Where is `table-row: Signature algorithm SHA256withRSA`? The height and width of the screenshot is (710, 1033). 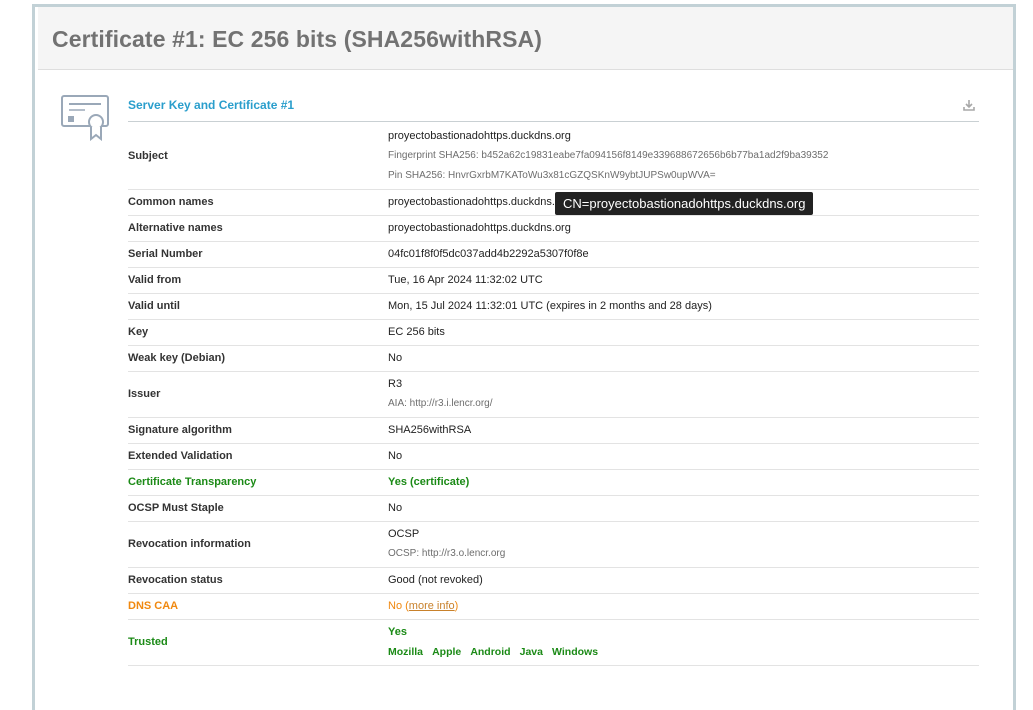
table-row: Signature algorithm SHA256withRSA is located at coordinates (553, 430).